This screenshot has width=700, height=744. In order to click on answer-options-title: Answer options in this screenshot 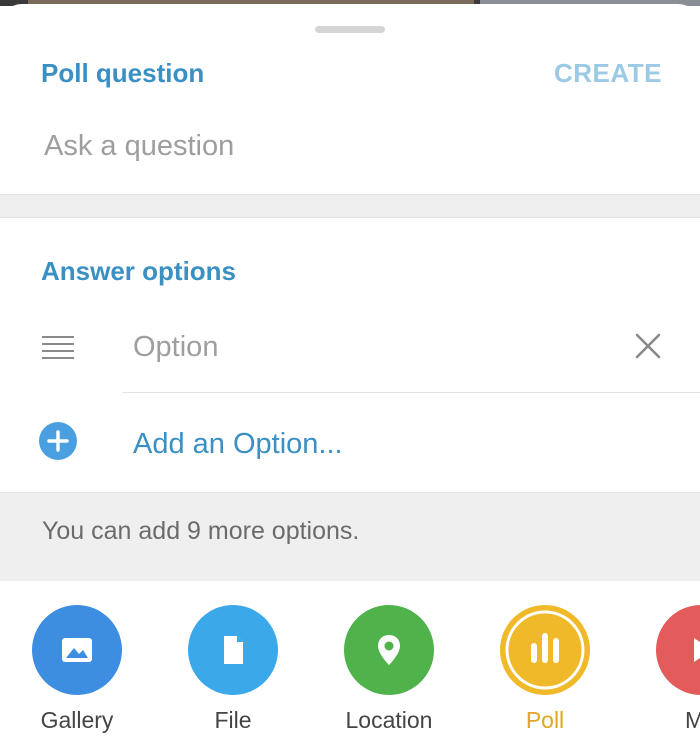, I will do `click(139, 271)`.